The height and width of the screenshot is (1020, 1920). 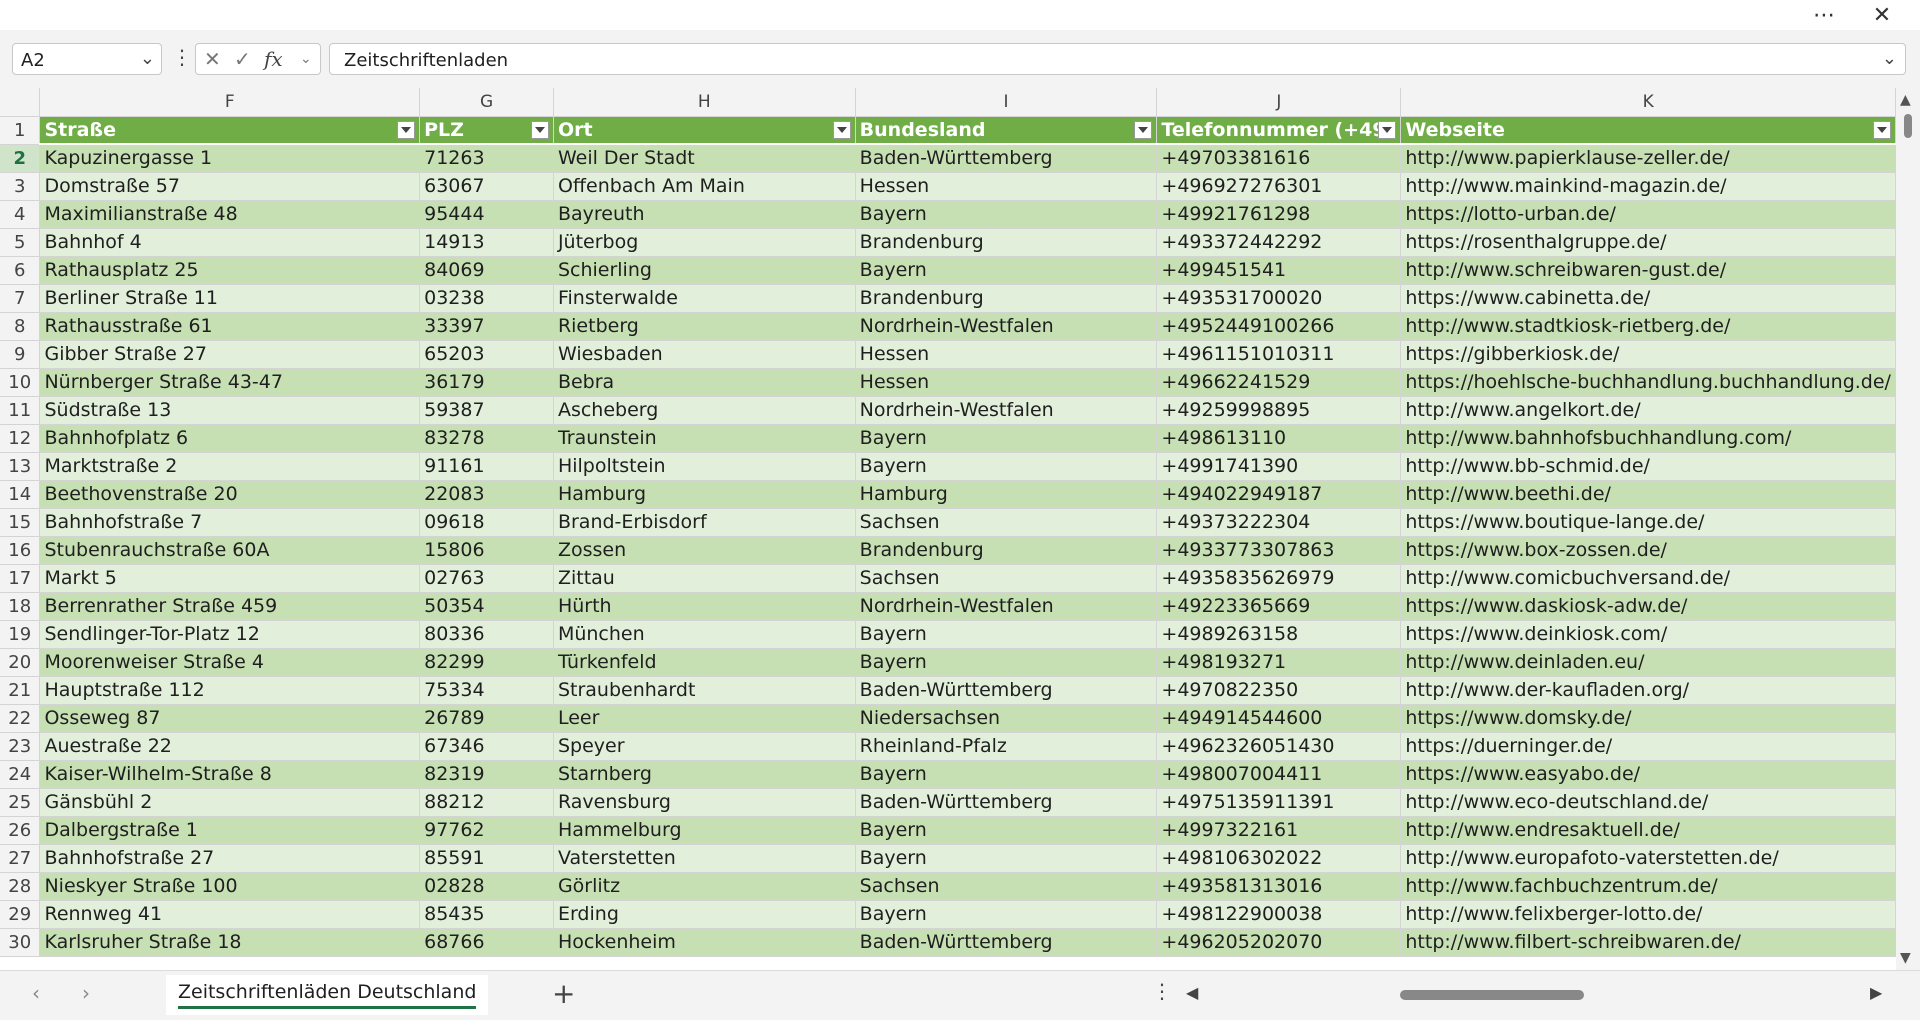 I want to click on table-cell: http://www.endresaktuell.de/, so click(x=1648, y=830).